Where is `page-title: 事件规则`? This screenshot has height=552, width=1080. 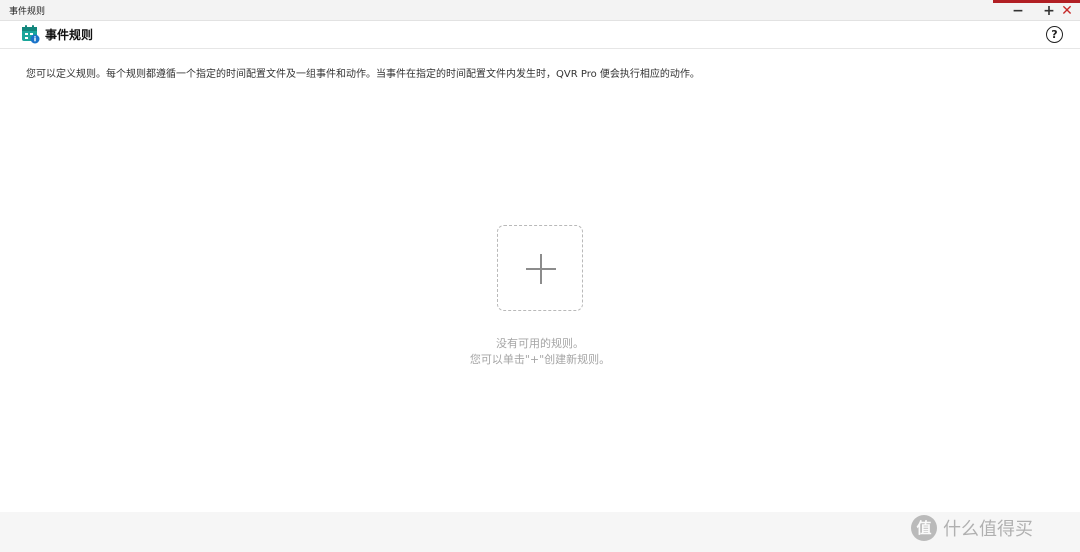
page-title: 事件规则 is located at coordinates (69, 35).